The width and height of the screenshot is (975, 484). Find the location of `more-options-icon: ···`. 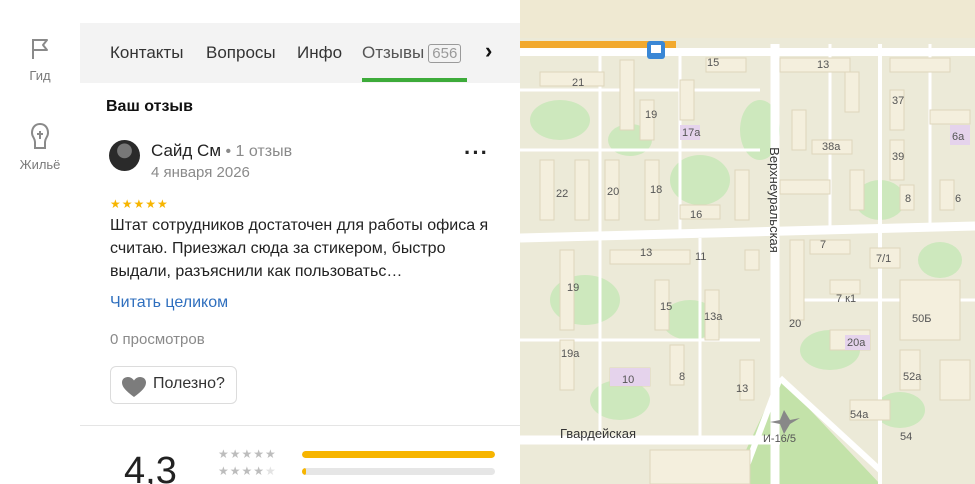

more-options-icon: ··· is located at coordinates (476, 153).